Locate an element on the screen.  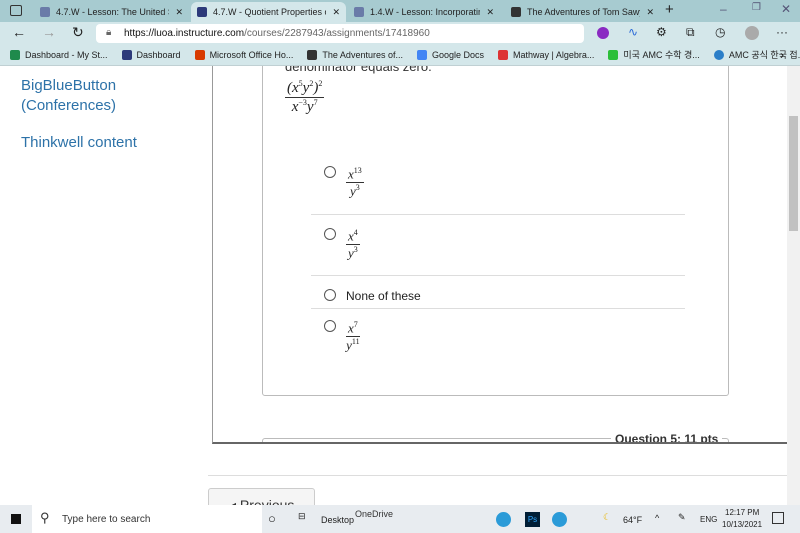
answer-option-3: None of these is located at coordinates (372, 296).